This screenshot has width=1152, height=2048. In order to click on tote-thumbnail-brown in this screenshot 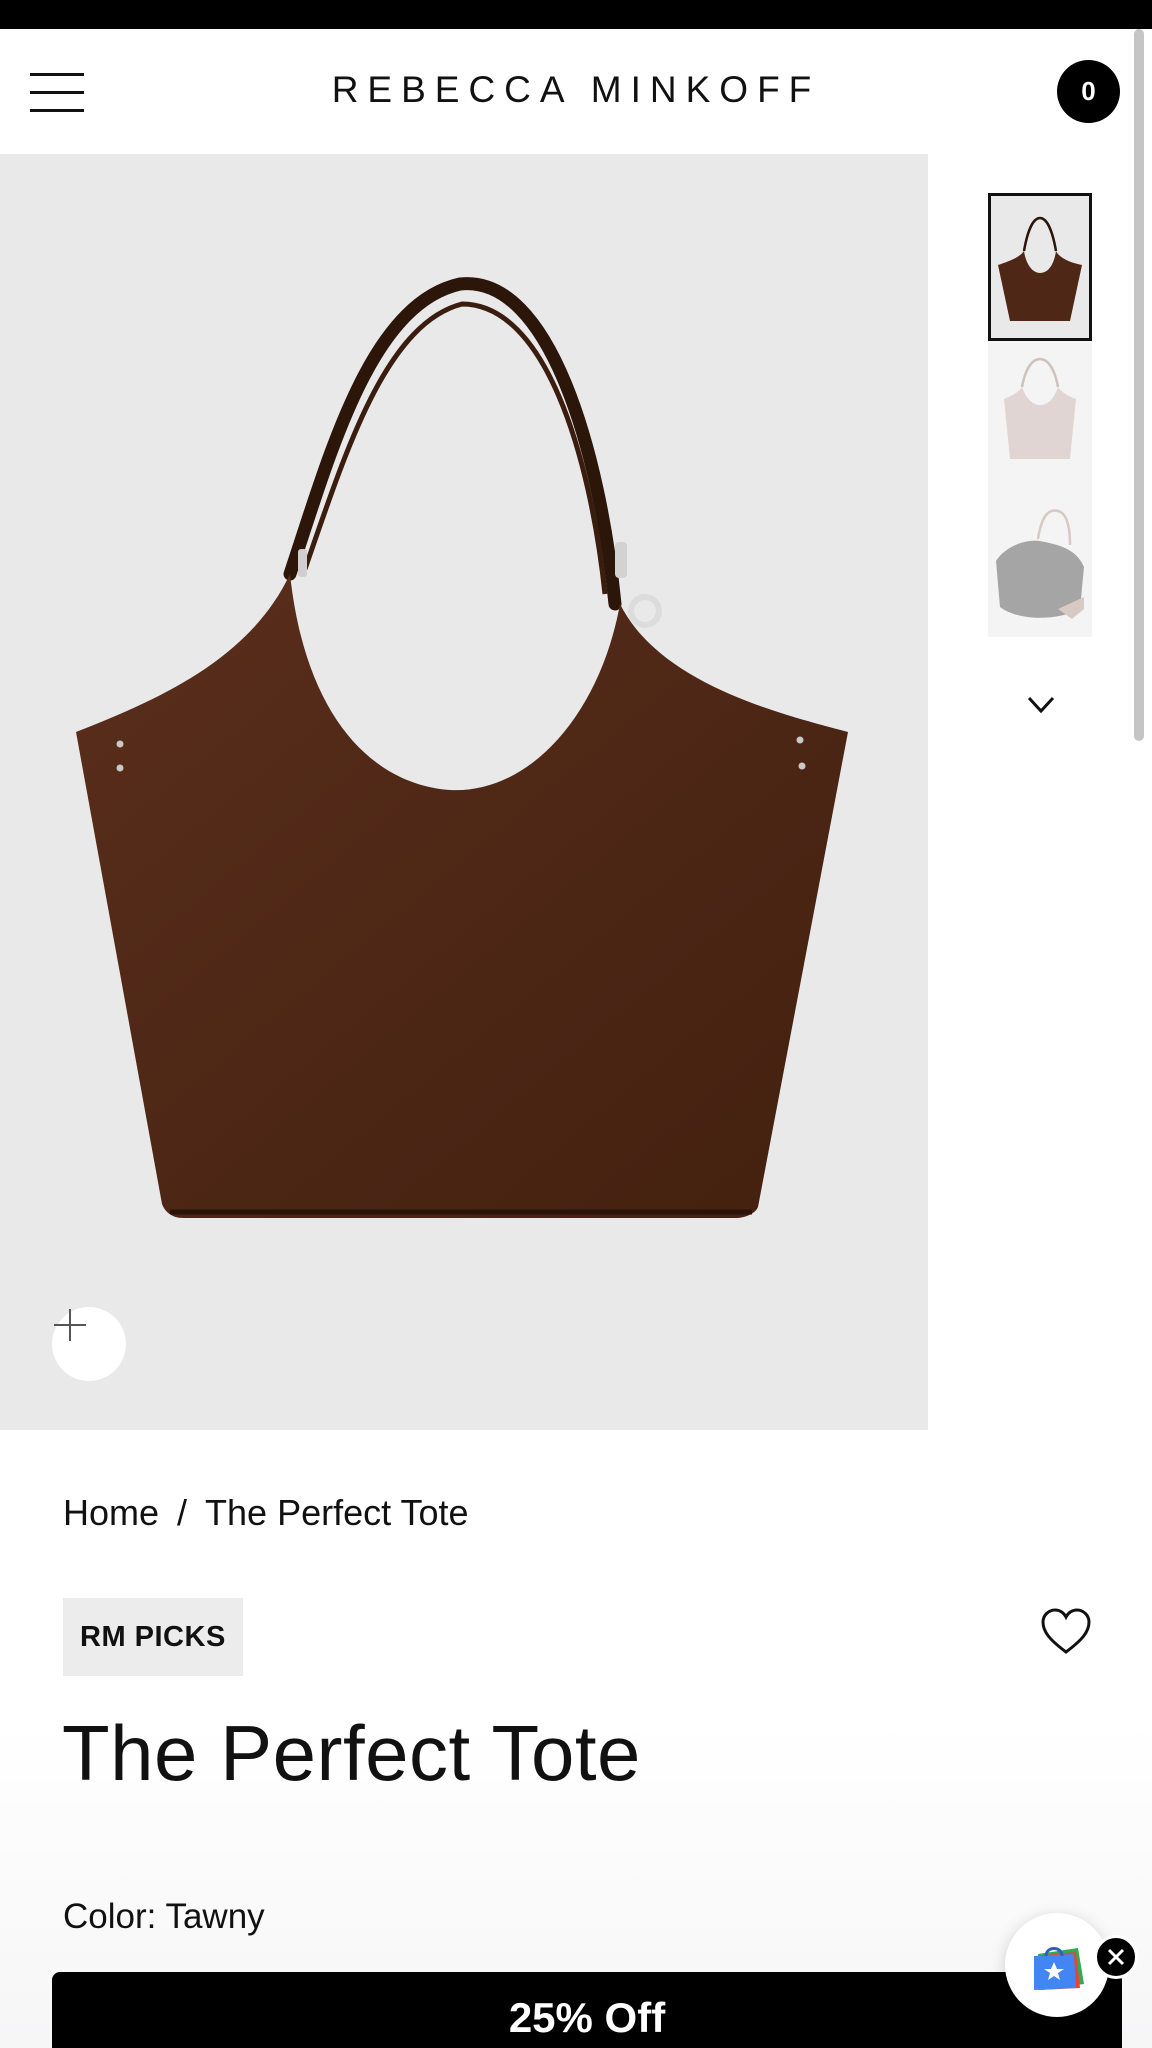, I will do `click(1040, 268)`.